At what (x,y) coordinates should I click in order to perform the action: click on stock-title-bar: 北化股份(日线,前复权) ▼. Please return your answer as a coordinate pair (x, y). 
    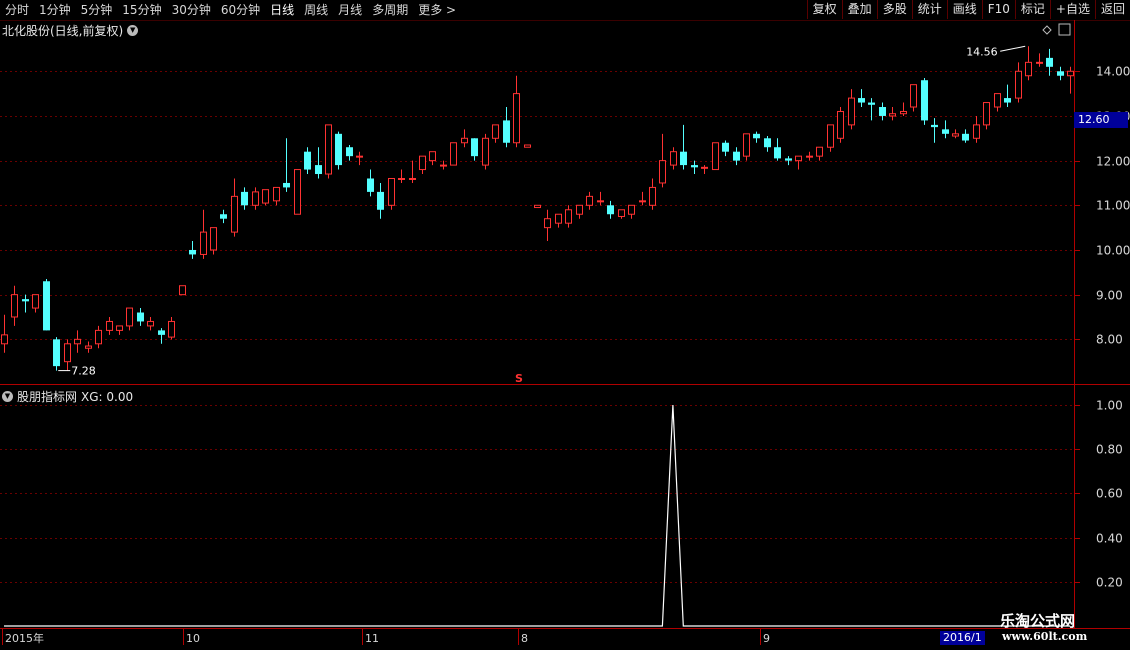
    Looking at the image, I should click on (70, 30).